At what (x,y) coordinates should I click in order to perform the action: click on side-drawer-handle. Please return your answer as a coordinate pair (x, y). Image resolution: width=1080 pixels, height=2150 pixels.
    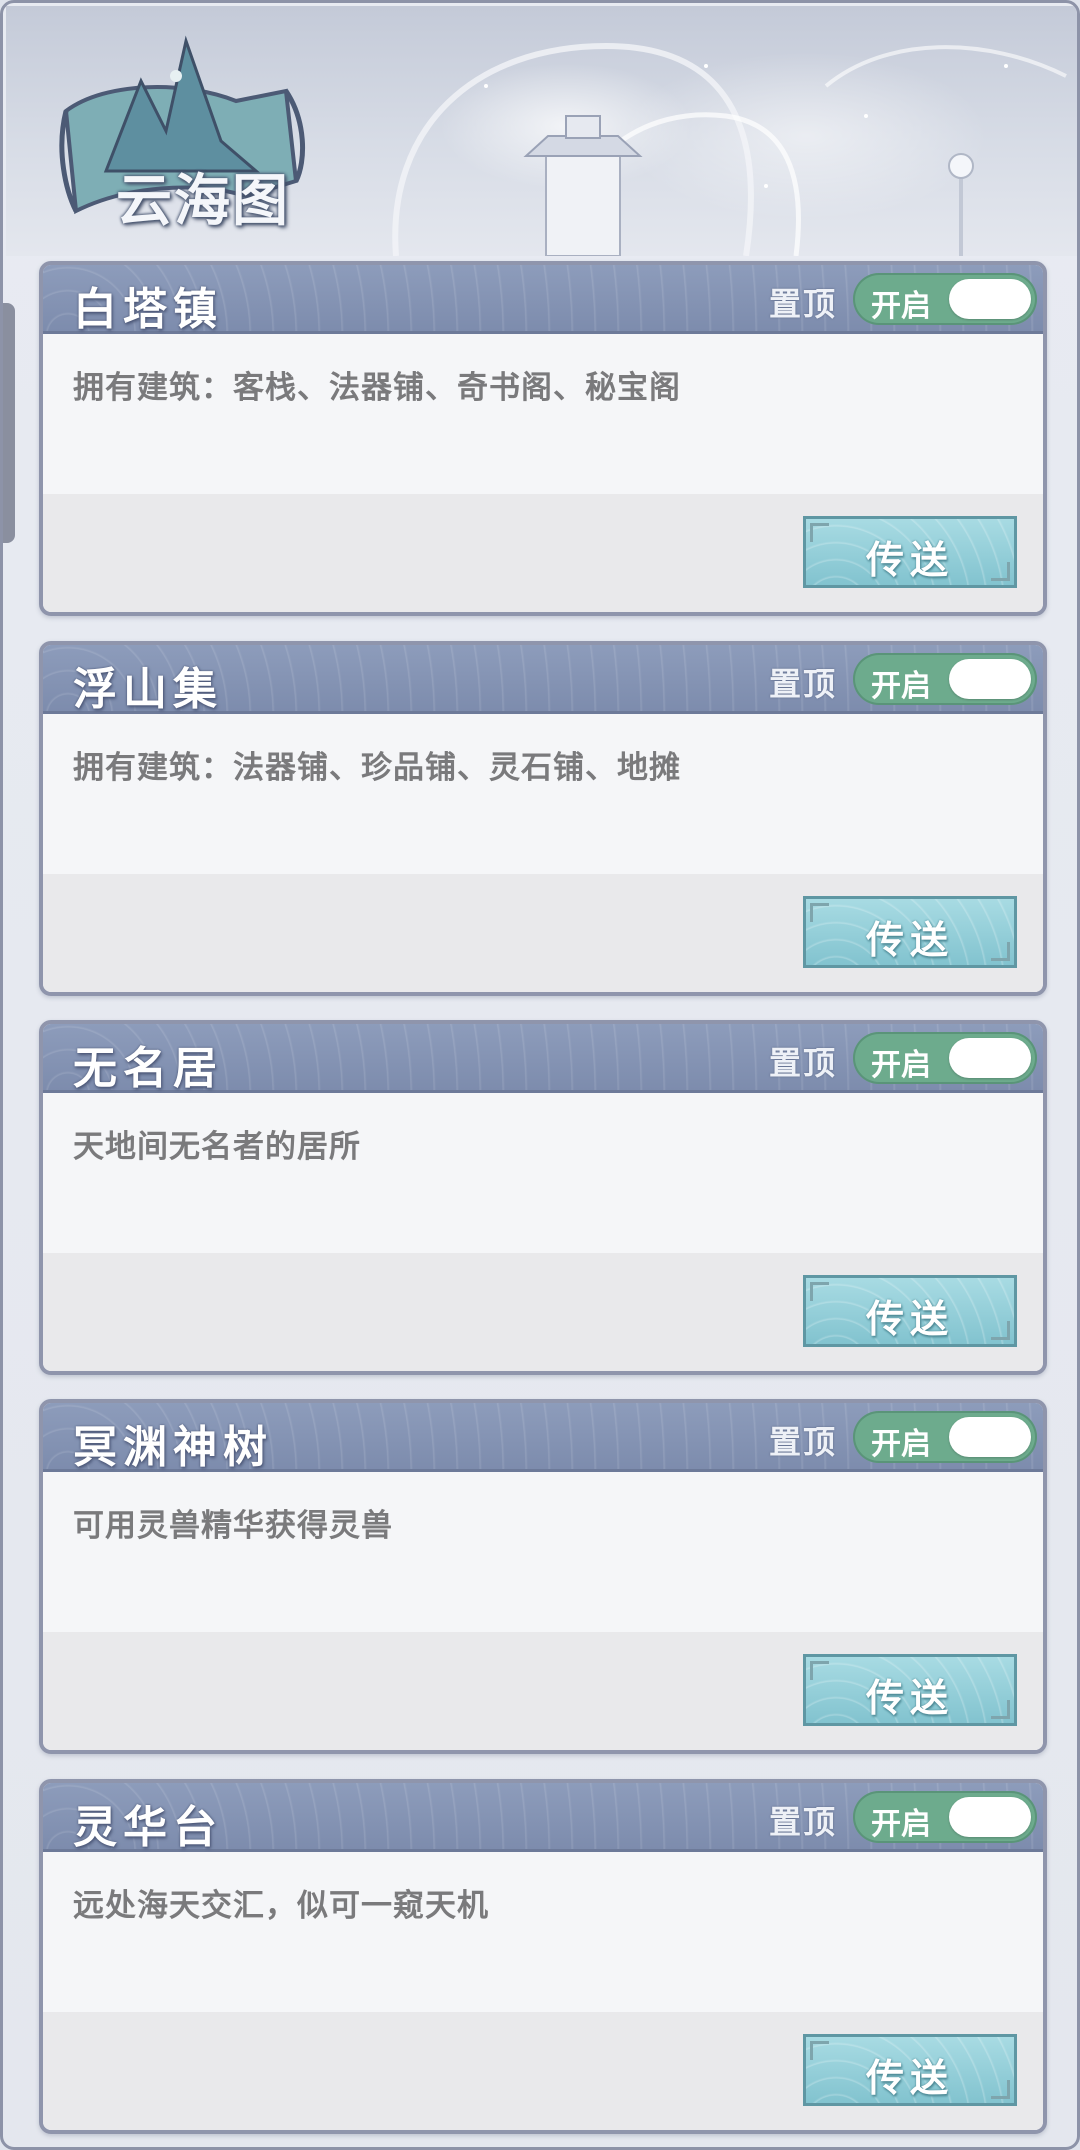
    Looking at the image, I should click on (9, 423).